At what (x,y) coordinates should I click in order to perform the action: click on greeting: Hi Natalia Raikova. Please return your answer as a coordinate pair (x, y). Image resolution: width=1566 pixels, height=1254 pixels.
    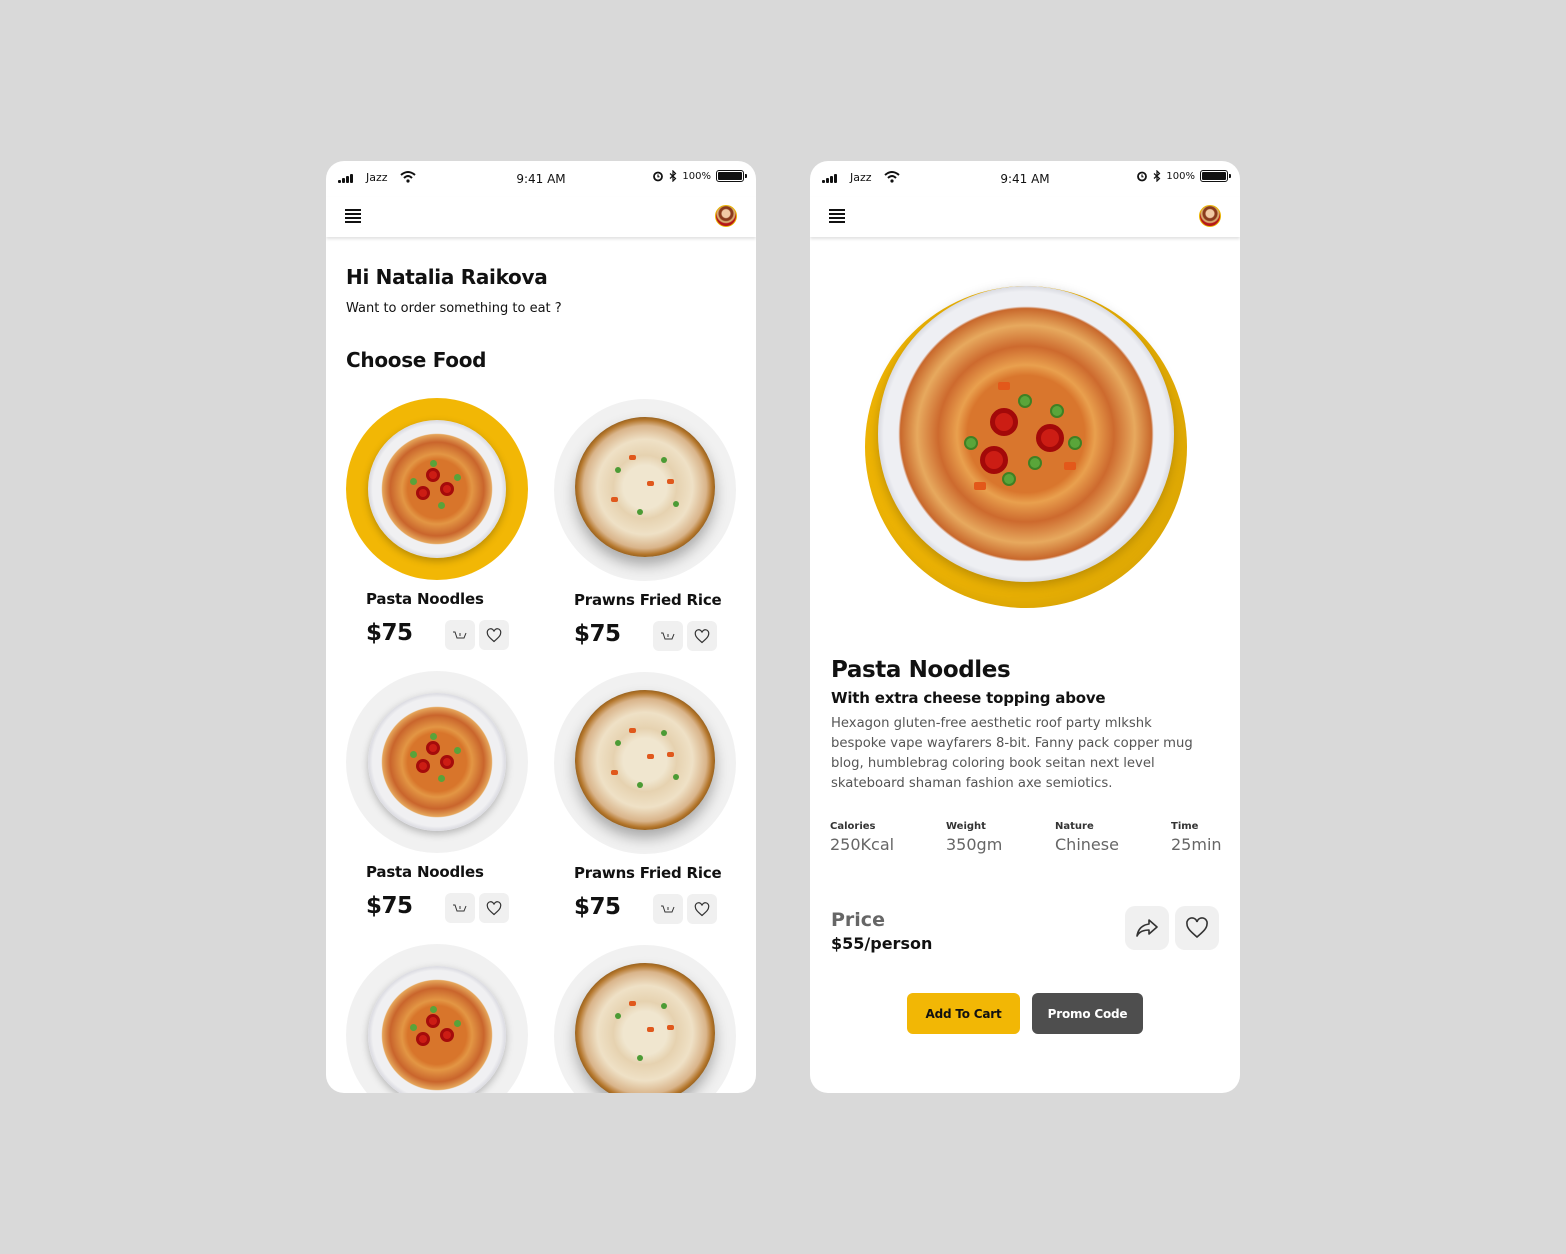
    Looking at the image, I should click on (447, 277).